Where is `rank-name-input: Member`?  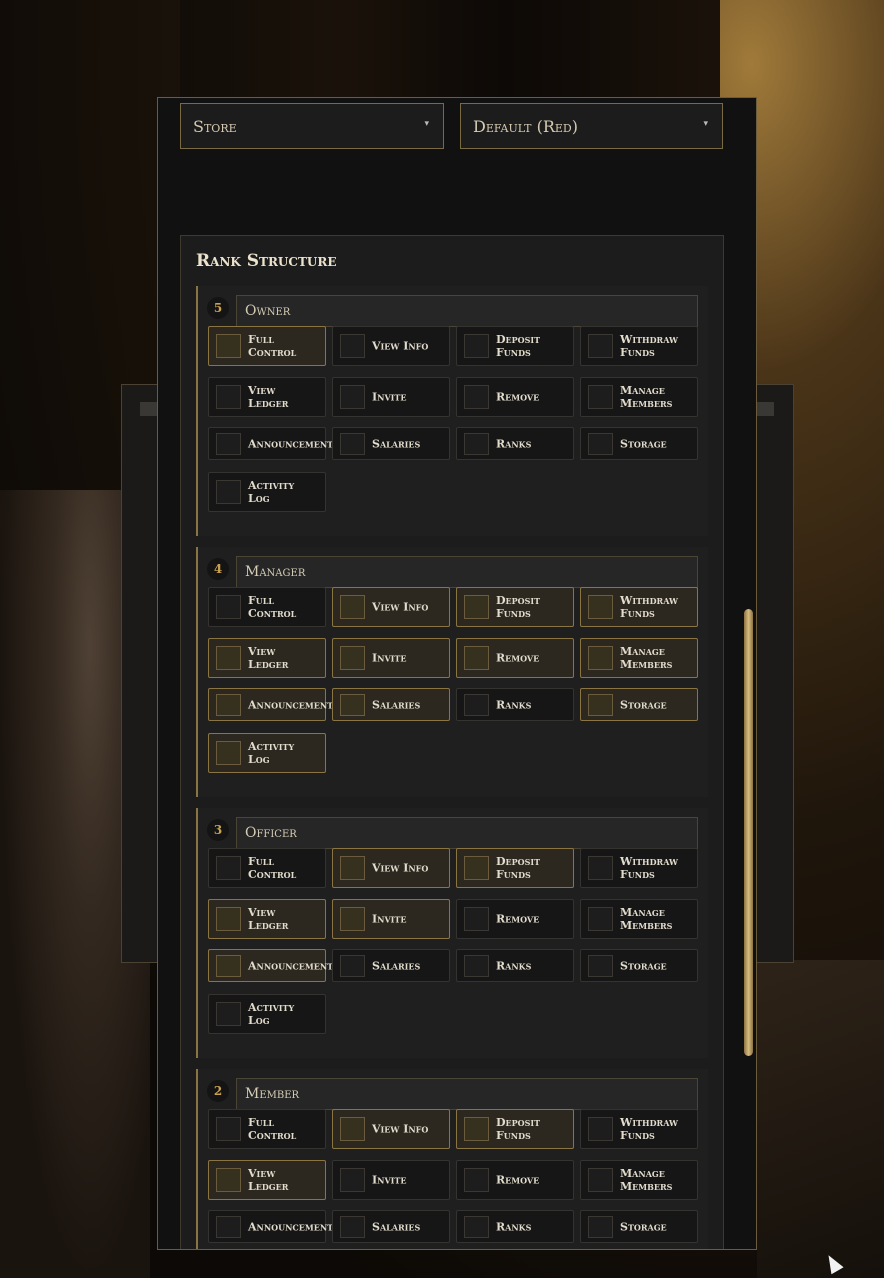 rank-name-input: Member is located at coordinates (467, 1094).